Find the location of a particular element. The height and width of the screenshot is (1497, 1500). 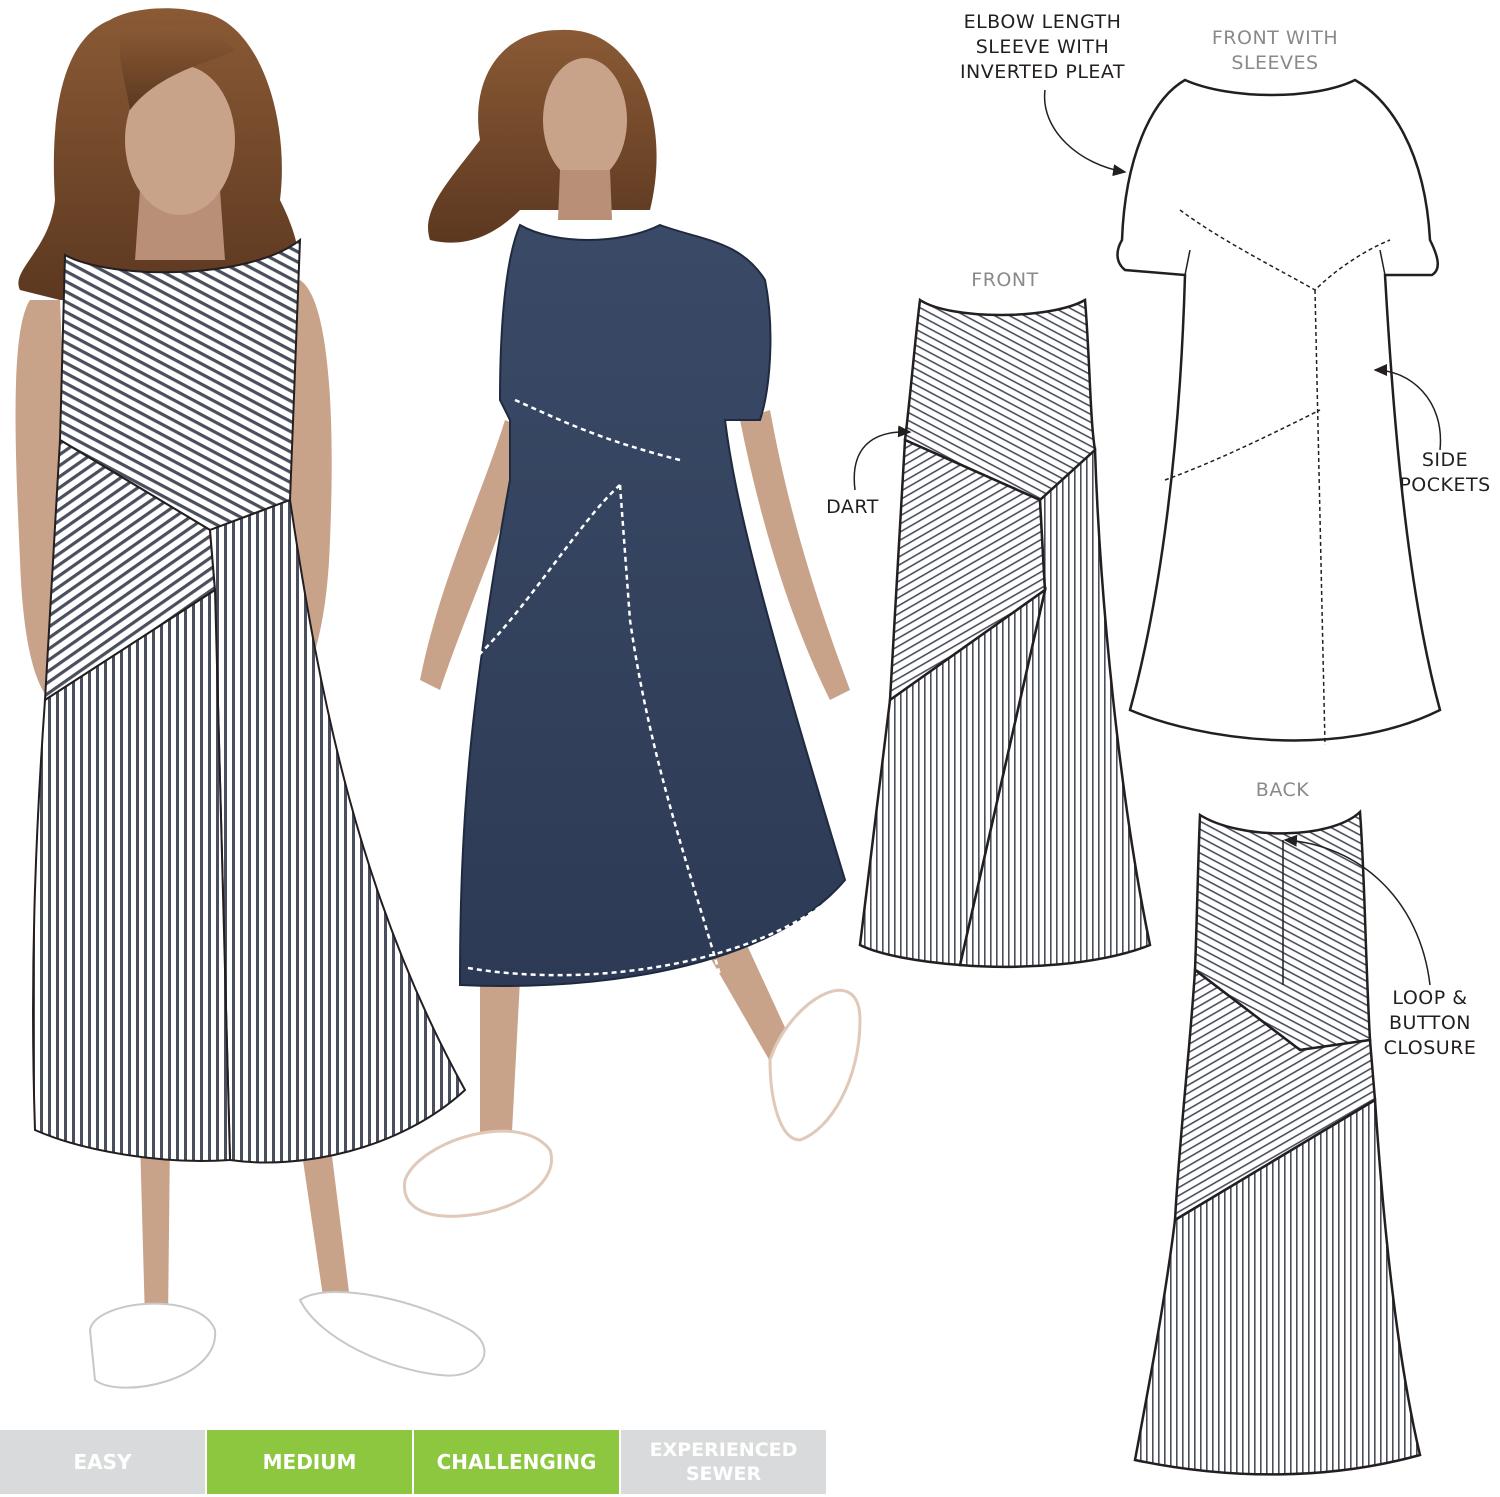

difficulty-medium: MEDIUM is located at coordinates (309, 1462).